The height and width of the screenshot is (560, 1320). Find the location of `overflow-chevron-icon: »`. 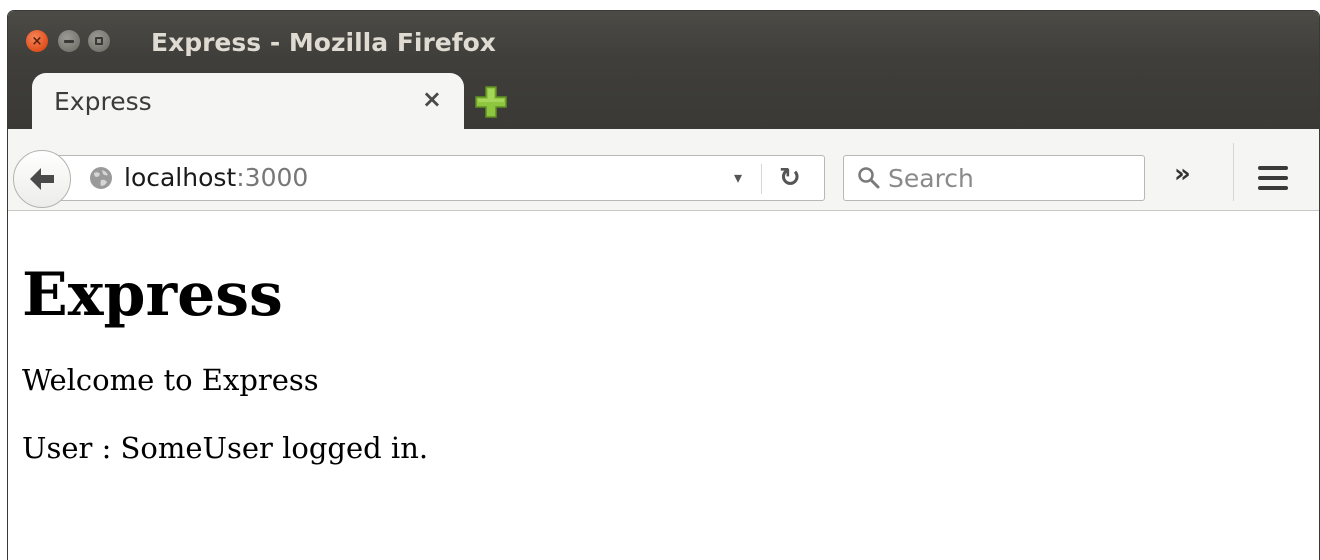

overflow-chevron-icon: » is located at coordinates (1182, 174).